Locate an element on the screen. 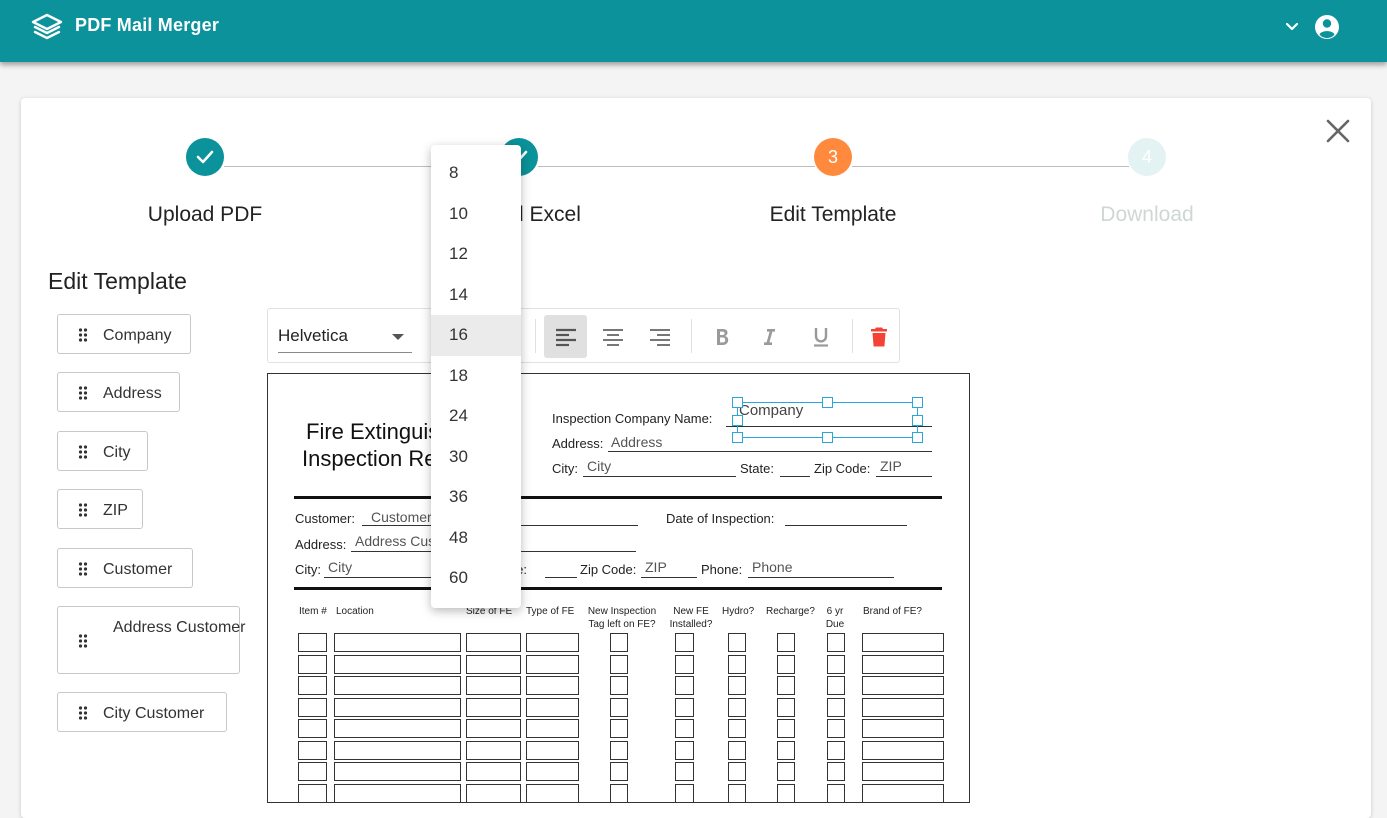 This screenshot has height=818, width=1387. placed-field-zip-customer: ZIP is located at coordinates (656, 567).